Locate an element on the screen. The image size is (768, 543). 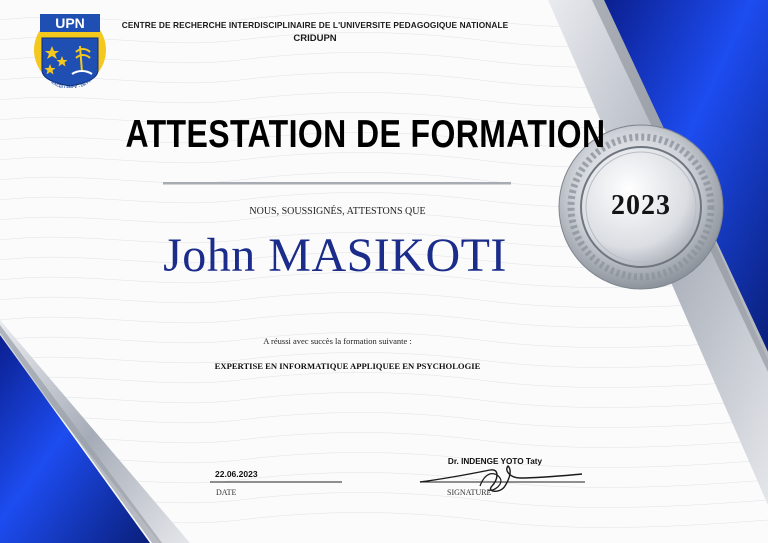
date-label: DATE is located at coordinates (226, 492).